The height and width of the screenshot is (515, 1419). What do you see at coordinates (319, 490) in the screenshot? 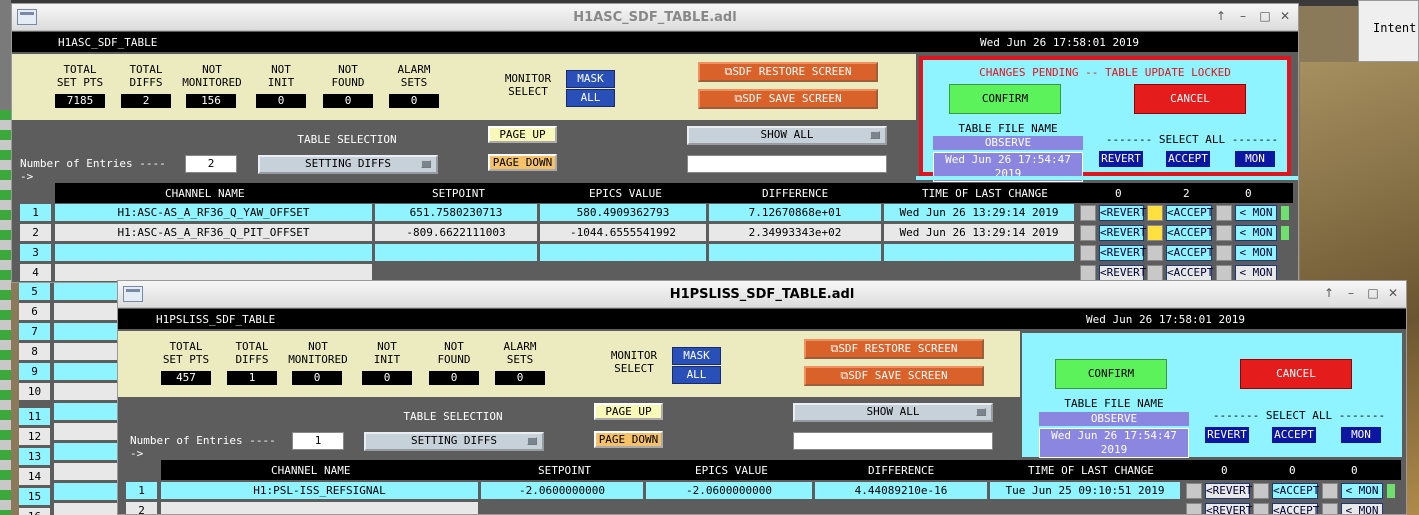
I see `row-channel-name: H1:PSL-ISS_REFSIGNAL` at bounding box center [319, 490].